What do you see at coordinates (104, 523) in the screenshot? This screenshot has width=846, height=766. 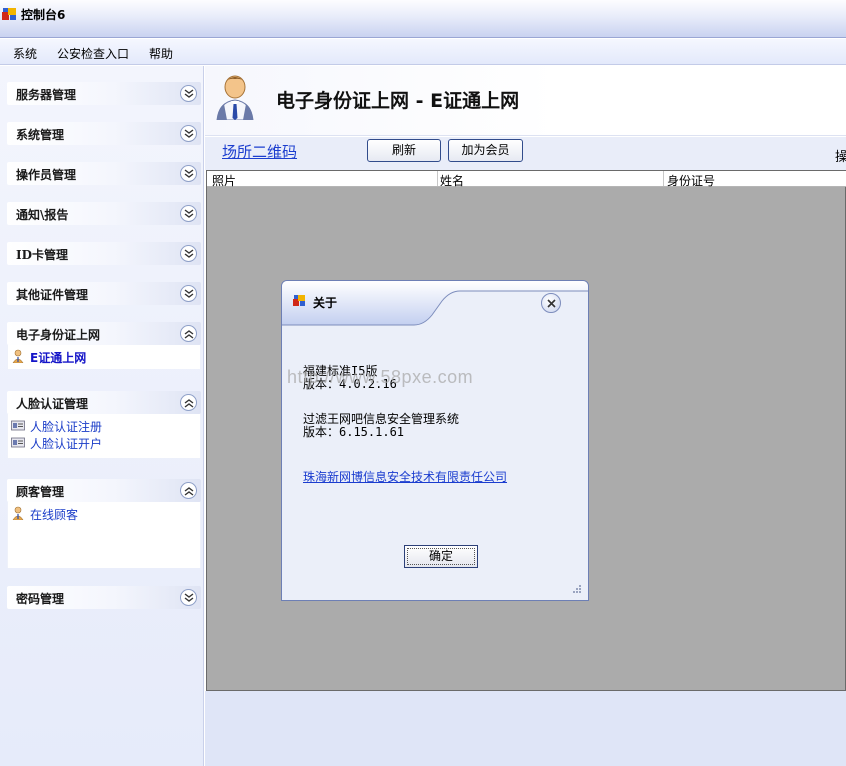 I see `group-customer-management: 顾客管理 在线顾客` at bounding box center [104, 523].